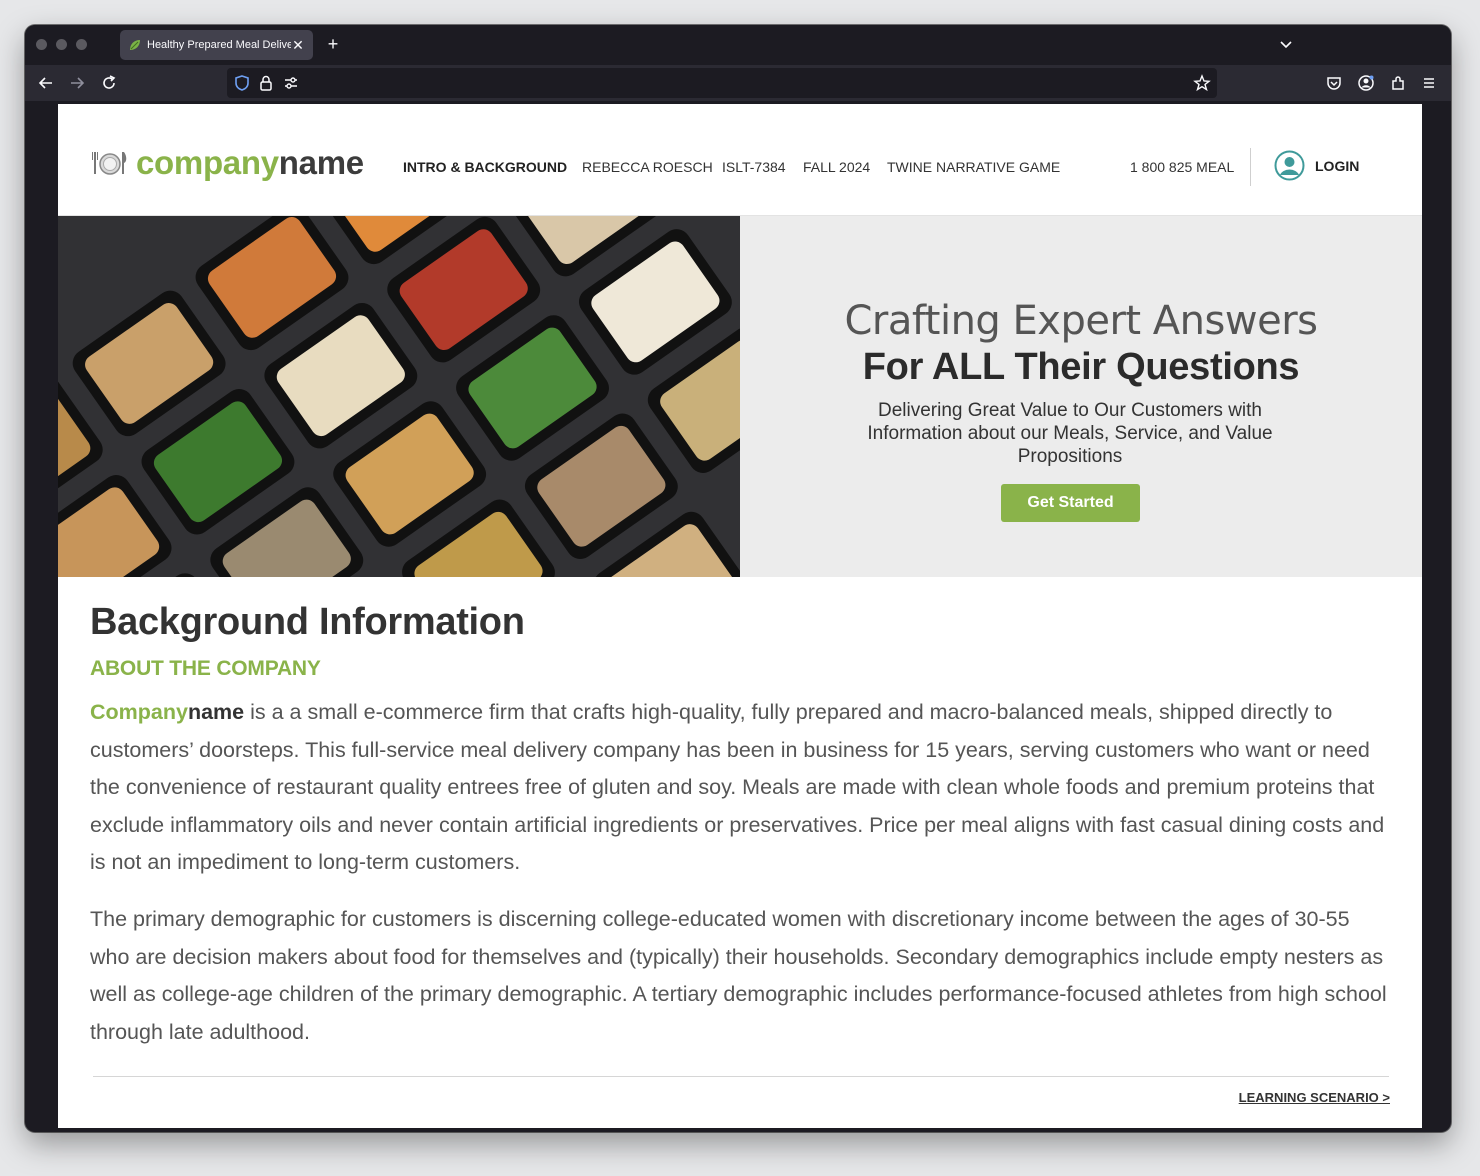 The width and height of the screenshot is (1480, 1176). What do you see at coordinates (81, 44) in the screenshot?
I see `zoom-window-button` at bounding box center [81, 44].